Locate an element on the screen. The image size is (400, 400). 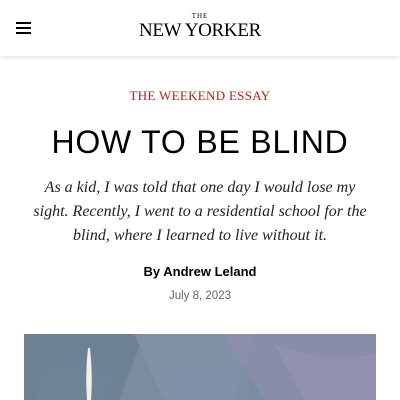
rubric-link: THE WEEKEND ESSAY is located at coordinates (200, 96).